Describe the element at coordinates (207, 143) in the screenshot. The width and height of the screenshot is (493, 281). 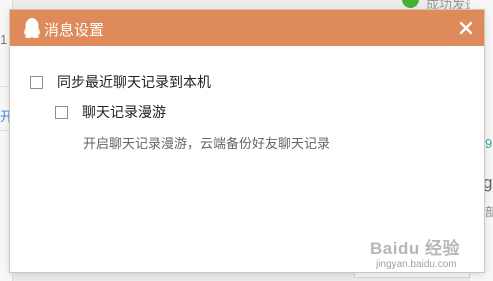
I see `roaming-description: 开启聊天记录漫游，云端备份好友聊天记录` at that location.